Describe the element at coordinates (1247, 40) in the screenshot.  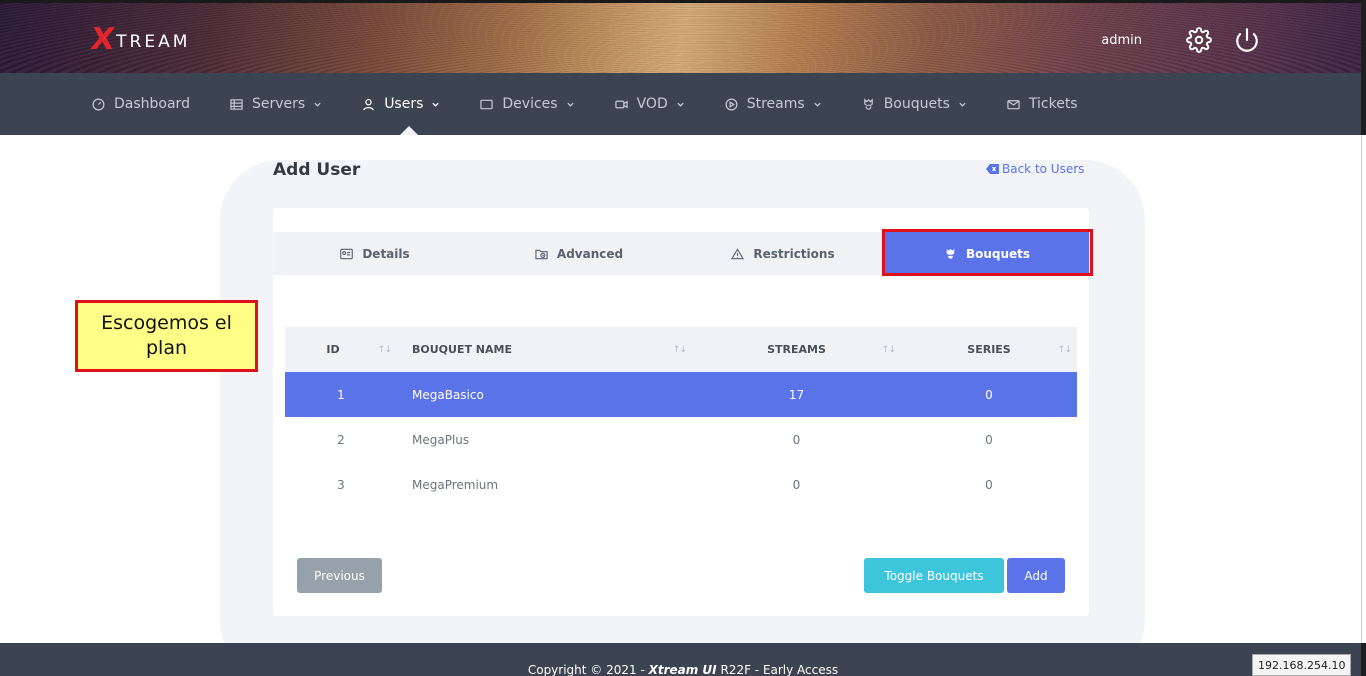
I see `power-icon` at that location.